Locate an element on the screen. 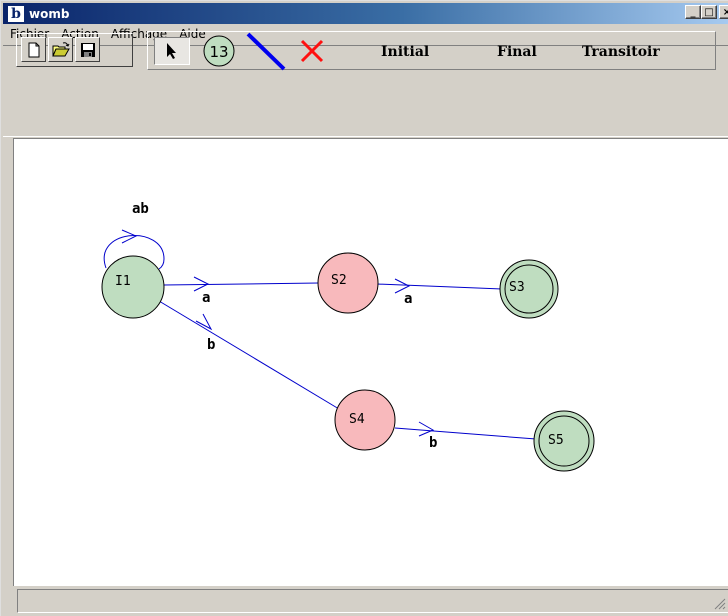 Image resolution: width=728 pixels, height=616 pixels. status-bar is located at coordinates (372, 601).